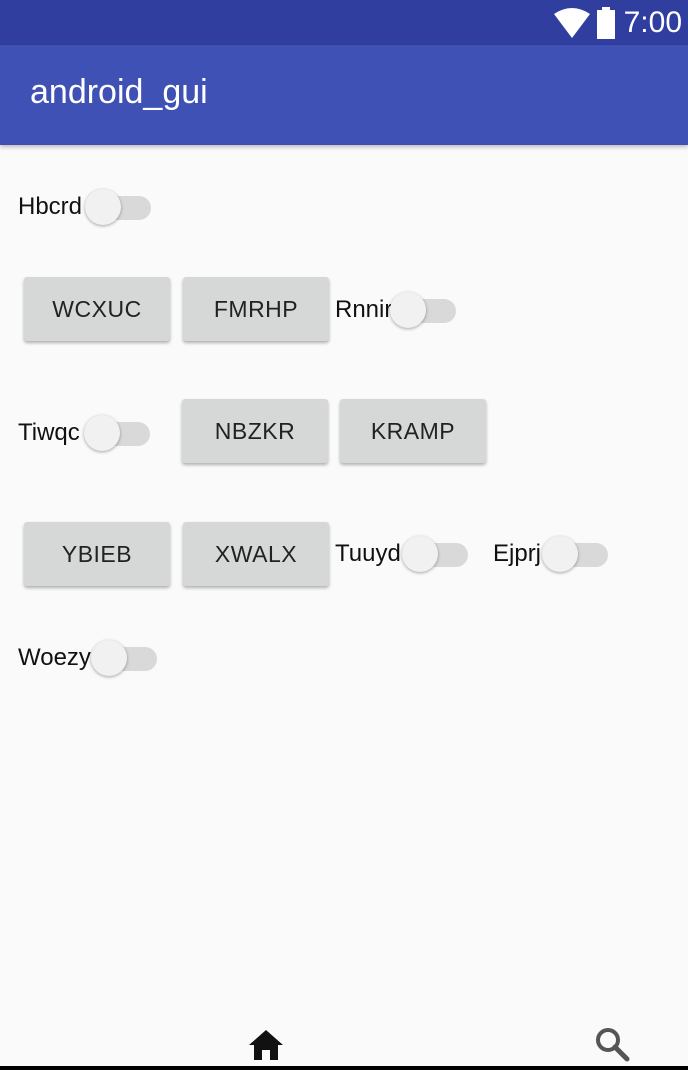 The width and height of the screenshot is (688, 1070). Describe the element at coordinates (255, 431) in the screenshot. I see `nbzkr-button: NBZKR` at that location.